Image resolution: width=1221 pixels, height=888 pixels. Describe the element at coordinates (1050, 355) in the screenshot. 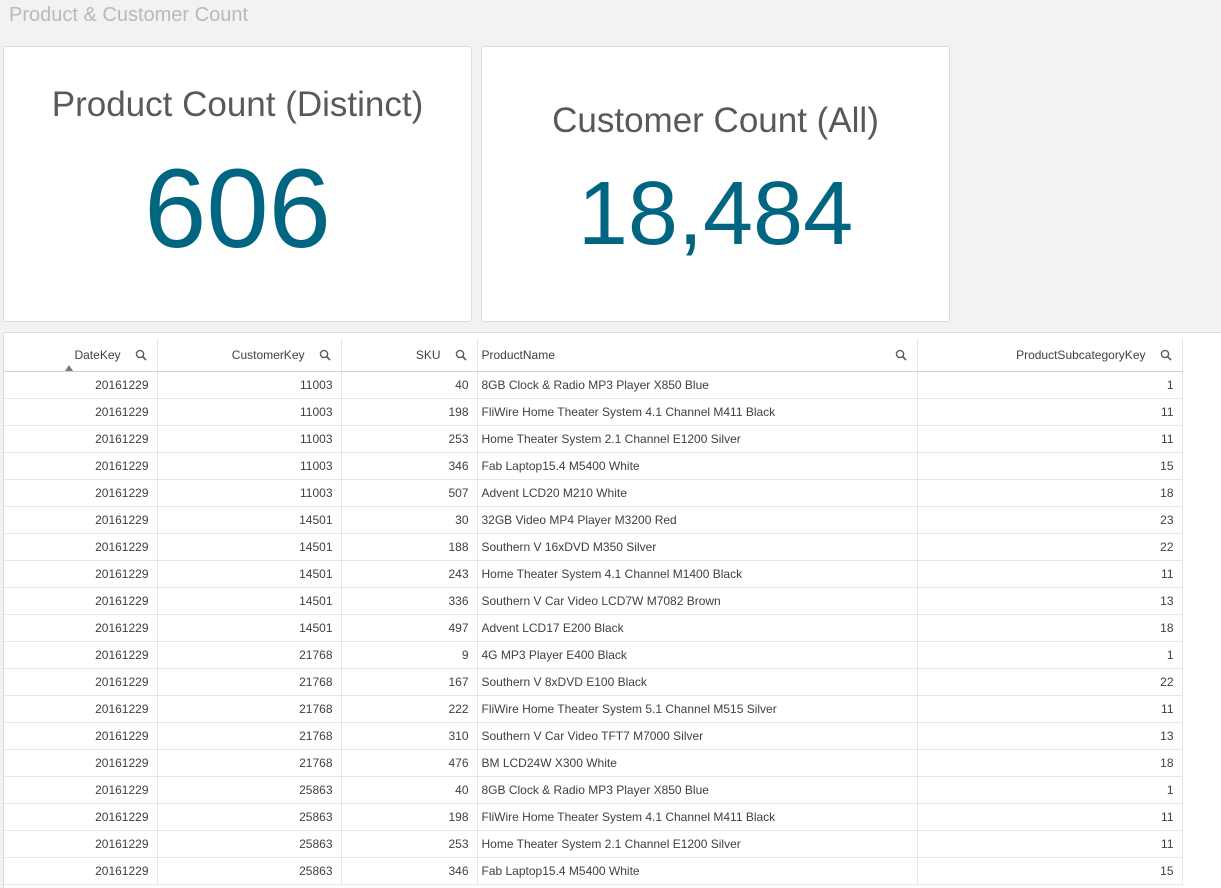

I see `column-header-productsubcategorykey: ProductSubcategoryKey` at that location.